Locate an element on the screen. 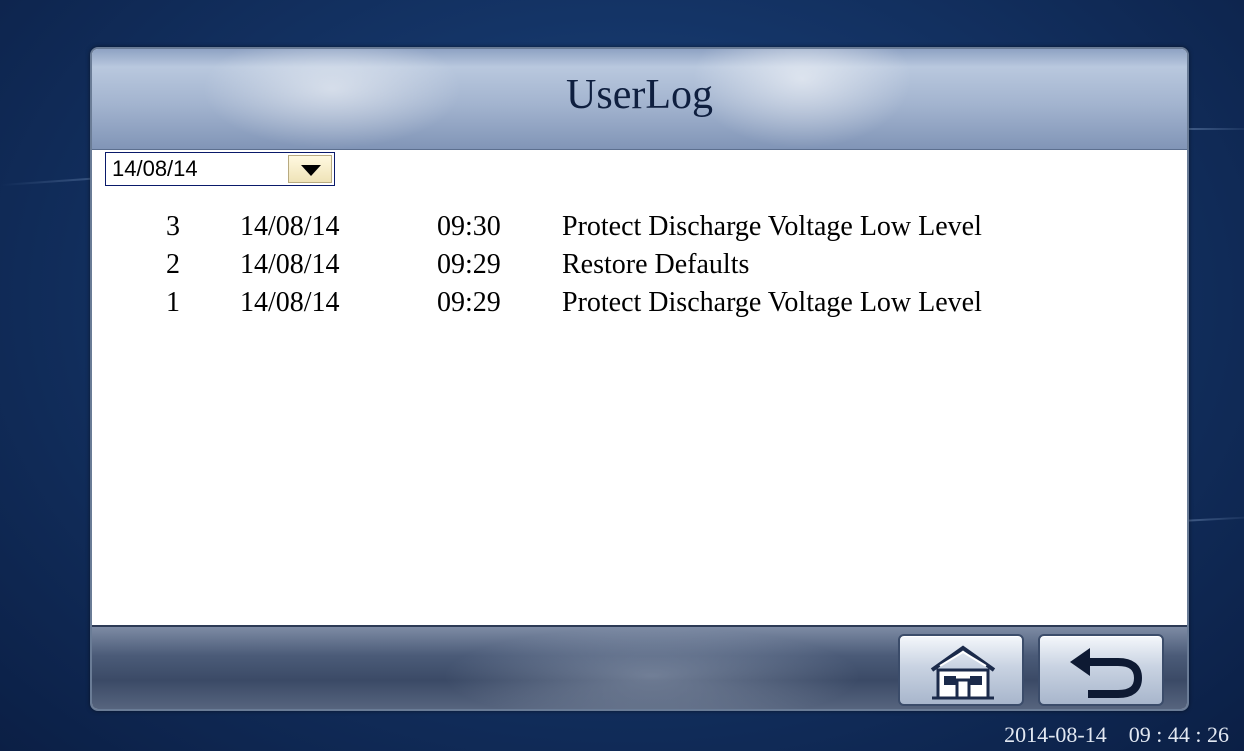  log-number: 3 is located at coordinates (173, 226).